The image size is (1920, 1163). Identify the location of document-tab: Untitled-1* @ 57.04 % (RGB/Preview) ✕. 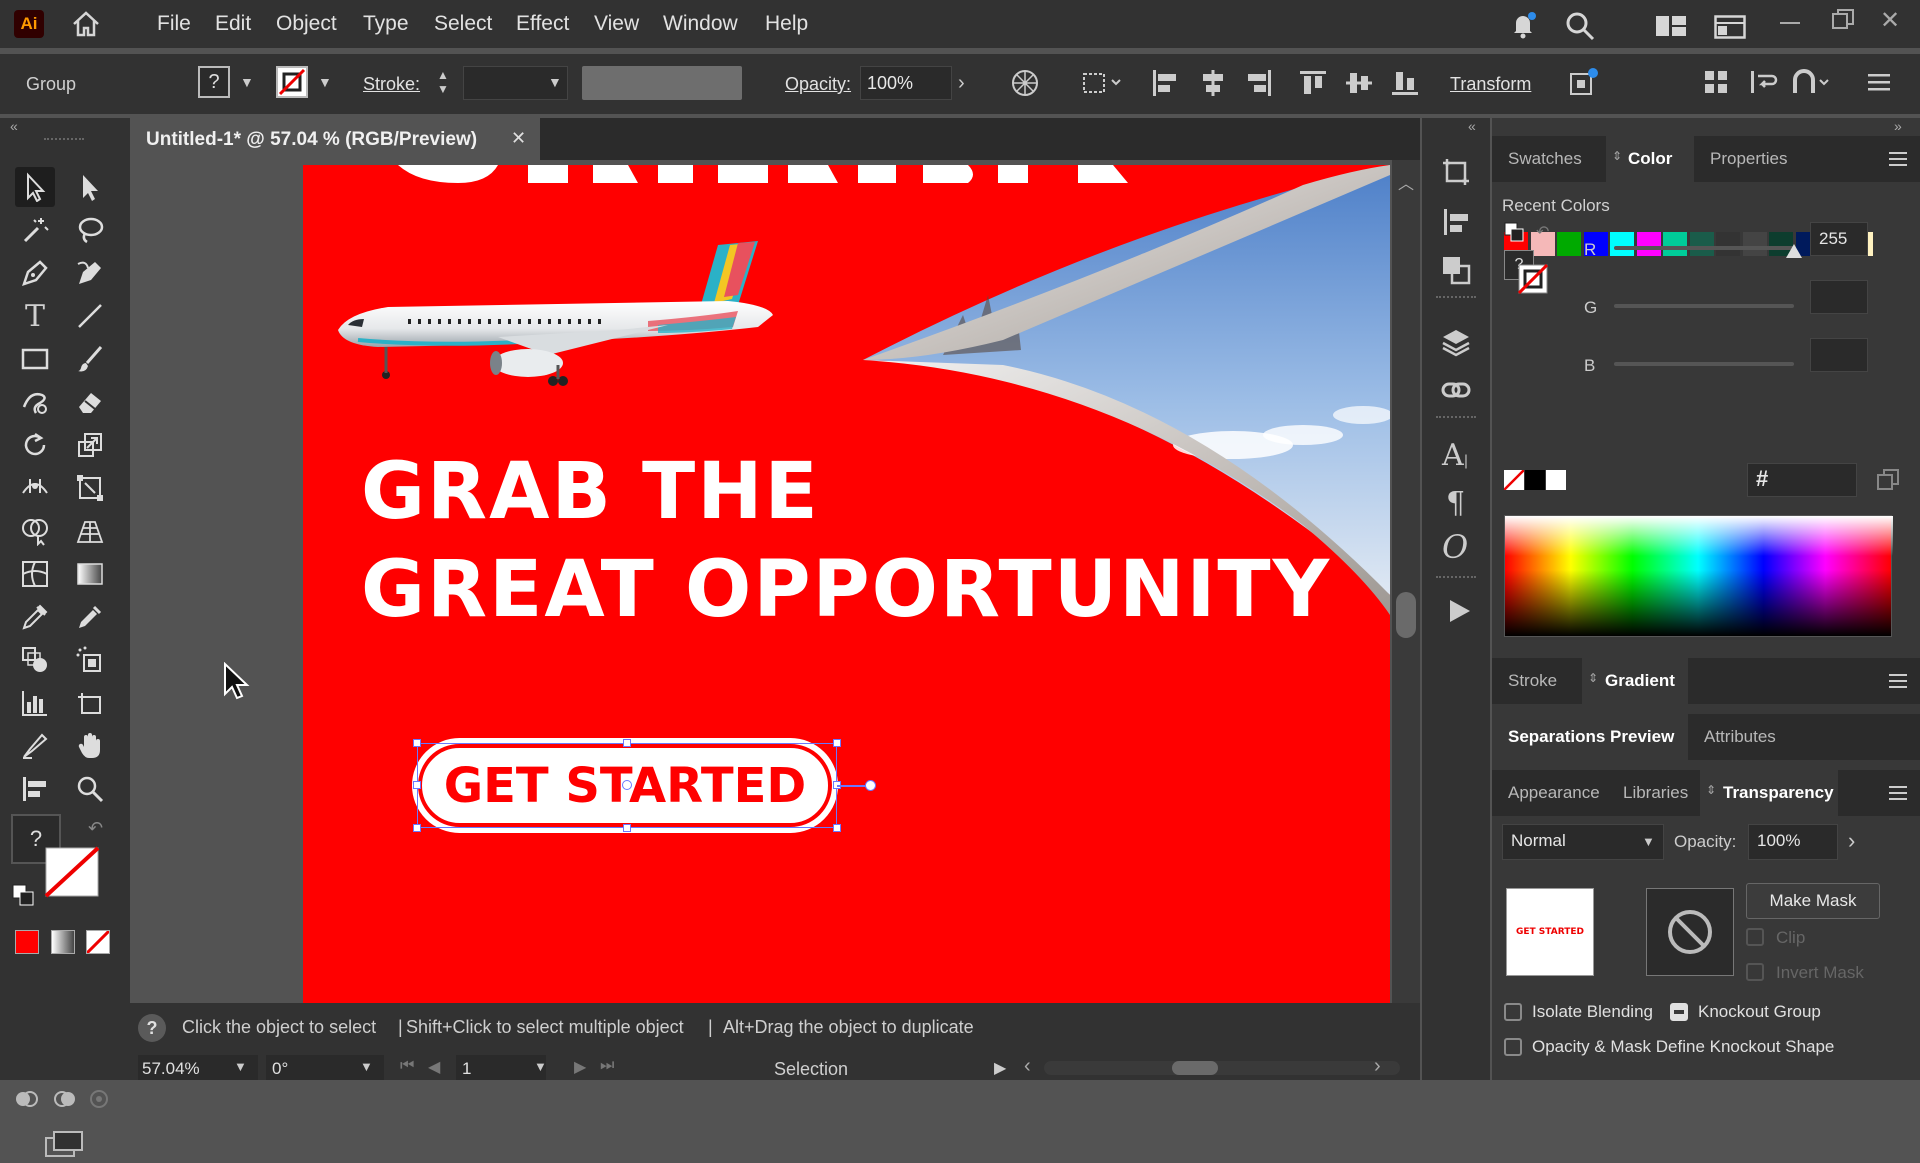
(335, 139).